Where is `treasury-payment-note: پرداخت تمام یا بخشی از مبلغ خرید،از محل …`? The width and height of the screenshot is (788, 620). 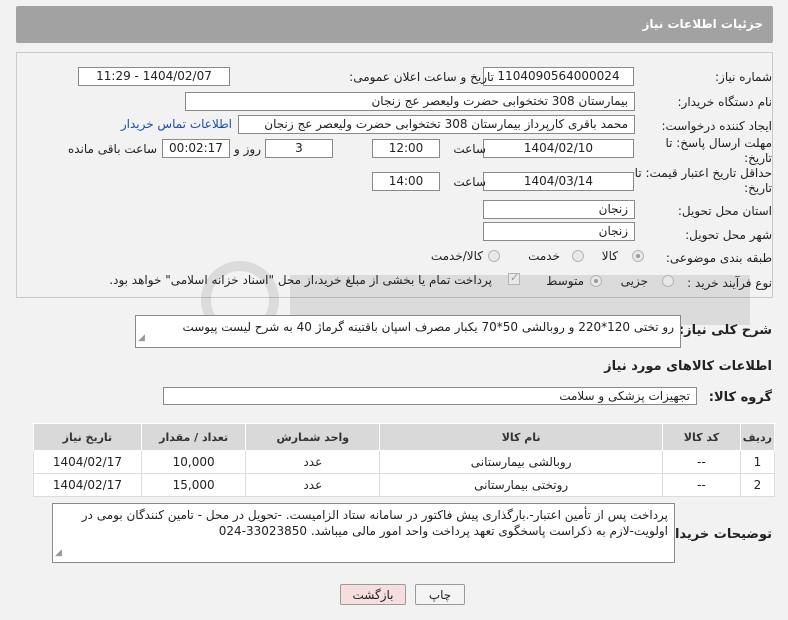 treasury-payment-note: پرداخت تمام یا بخشی از مبلغ خرید،از محل … is located at coordinates (300, 280).